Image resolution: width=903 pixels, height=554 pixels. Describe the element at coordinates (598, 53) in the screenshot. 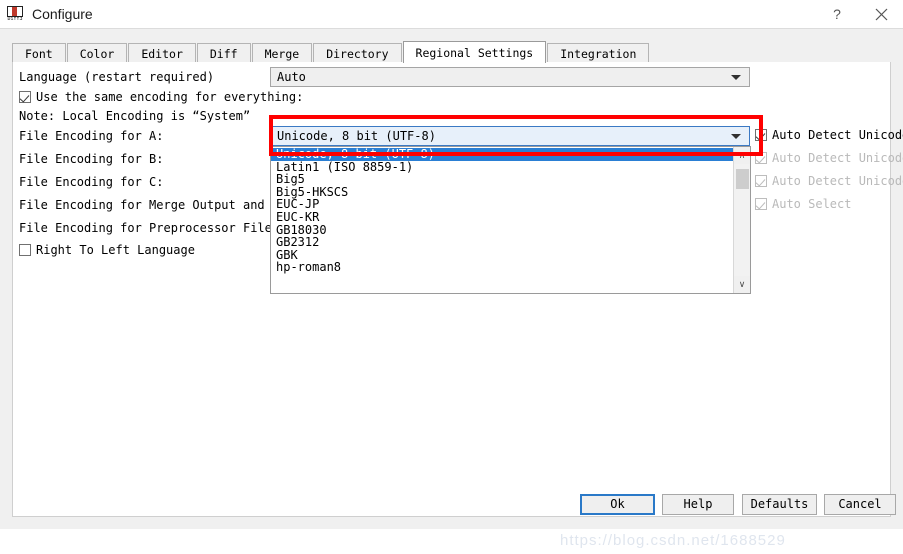

I see `tab-integration: Integration` at that location.